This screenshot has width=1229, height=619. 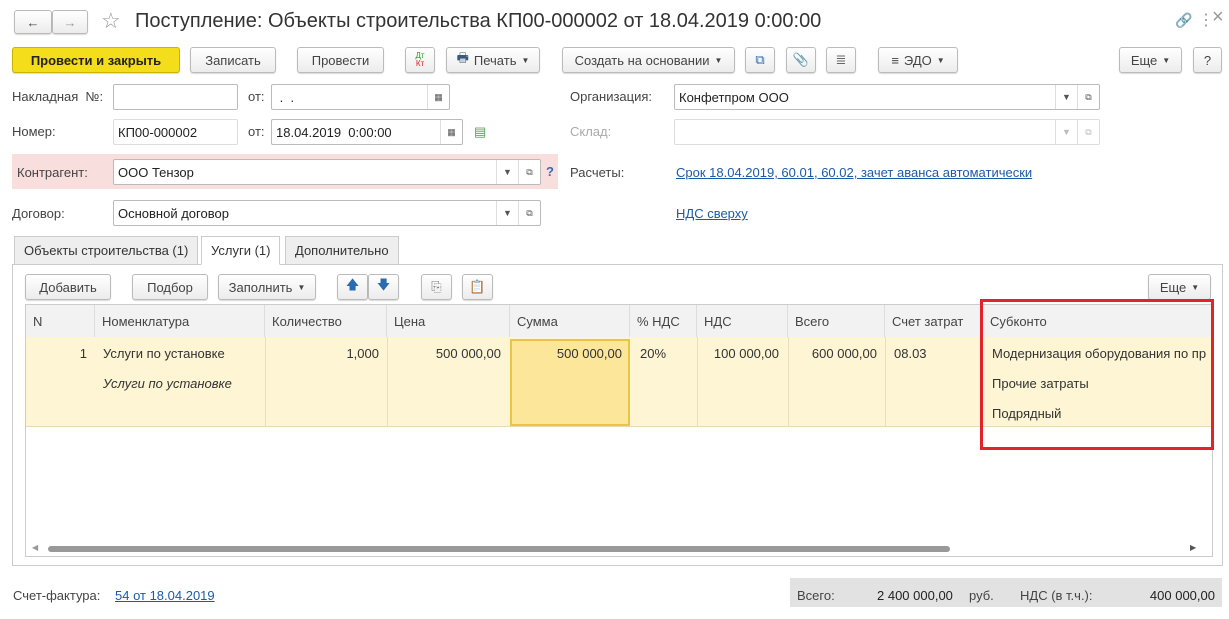 What do you see at coordinates (712, 213) in the screenshot?
I see `vat-link: НДС сверху` at bounding box center [712, 213].